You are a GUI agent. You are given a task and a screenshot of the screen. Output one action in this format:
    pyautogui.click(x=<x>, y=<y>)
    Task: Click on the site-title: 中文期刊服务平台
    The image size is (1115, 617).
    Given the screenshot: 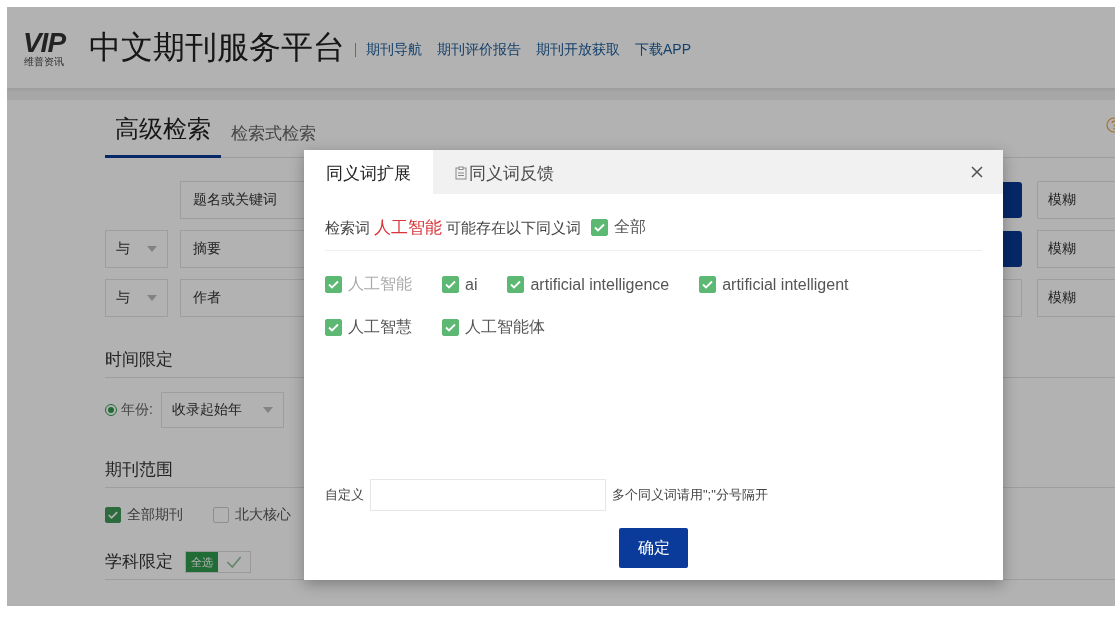 What is the action you would take?
    pyautogui.click(x=217, y=47)
    